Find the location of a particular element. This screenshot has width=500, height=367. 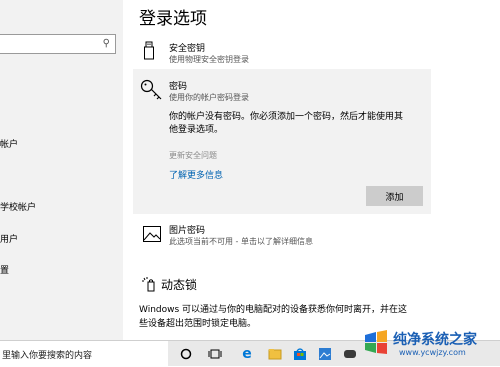

cortana-icon is located at coordinates (186, 354).